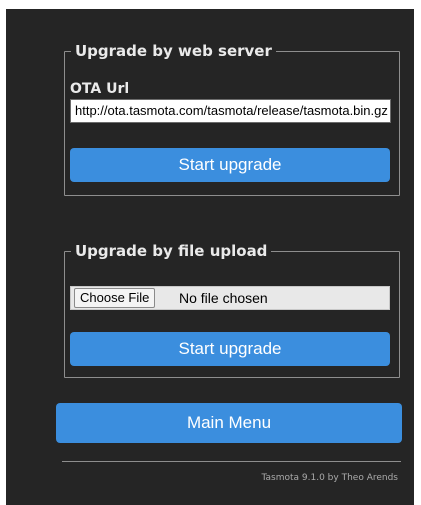 Image resolution: width=421 pixels, height=505 pixels. I want to click on web-server-legend: Upgrade by web server, so click(173, 51).